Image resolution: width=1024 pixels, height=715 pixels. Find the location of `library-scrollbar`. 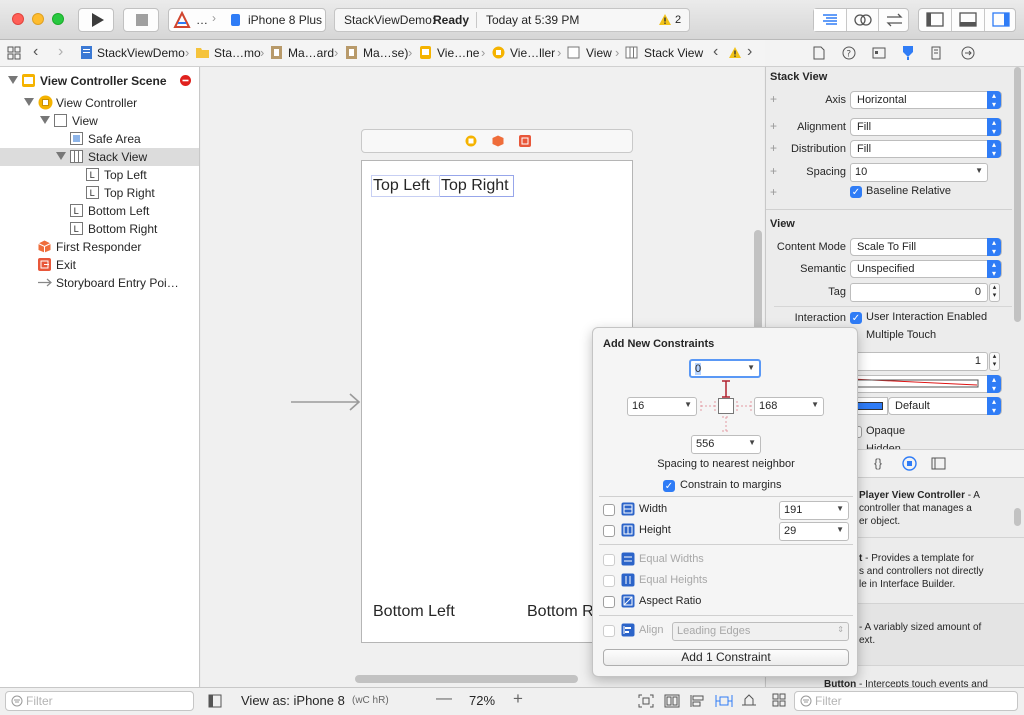

library-scrollbar is located at coordinates (1017, 517).